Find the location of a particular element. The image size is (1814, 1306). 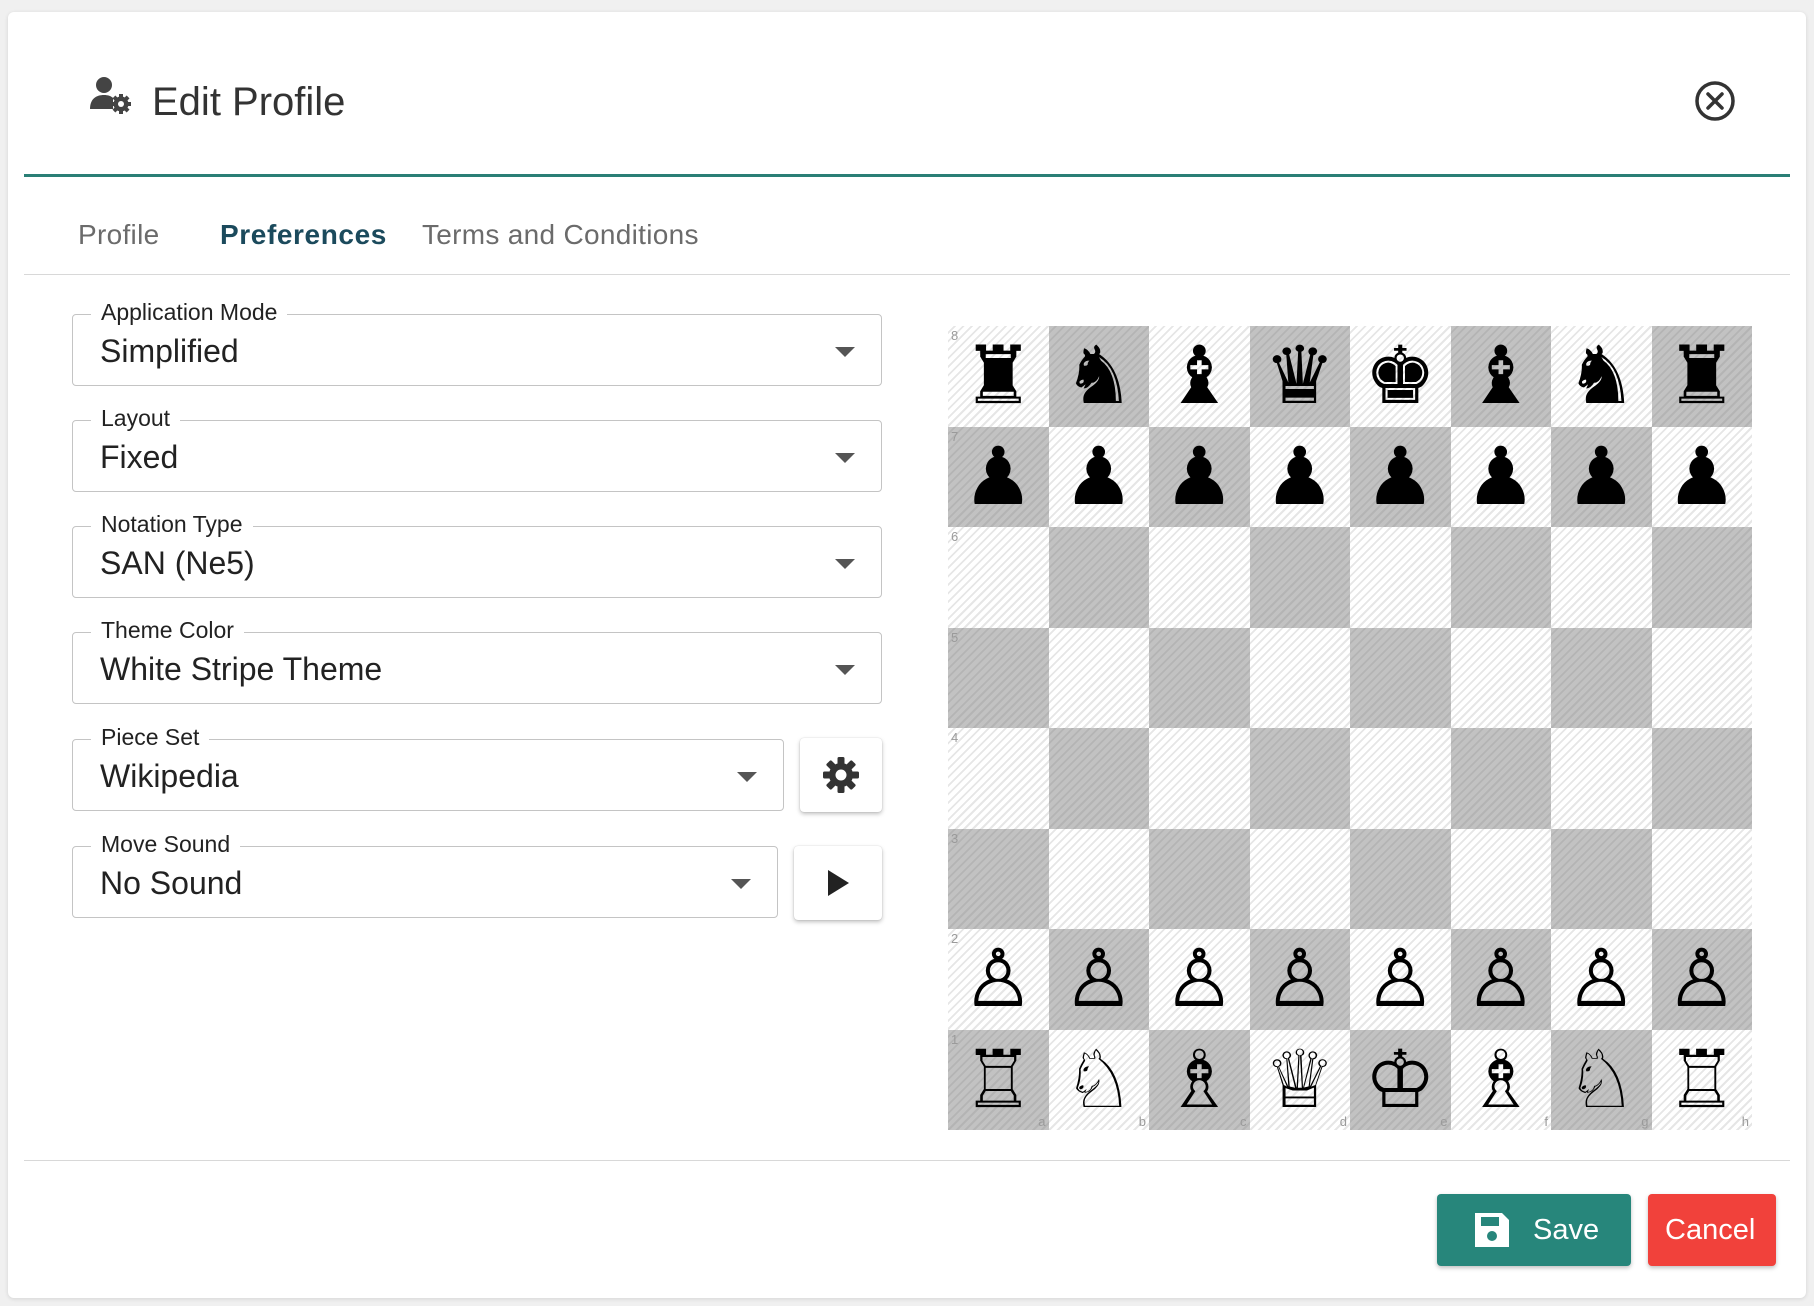

board-square: 2 ♙ is located at coordinates (998, 979).